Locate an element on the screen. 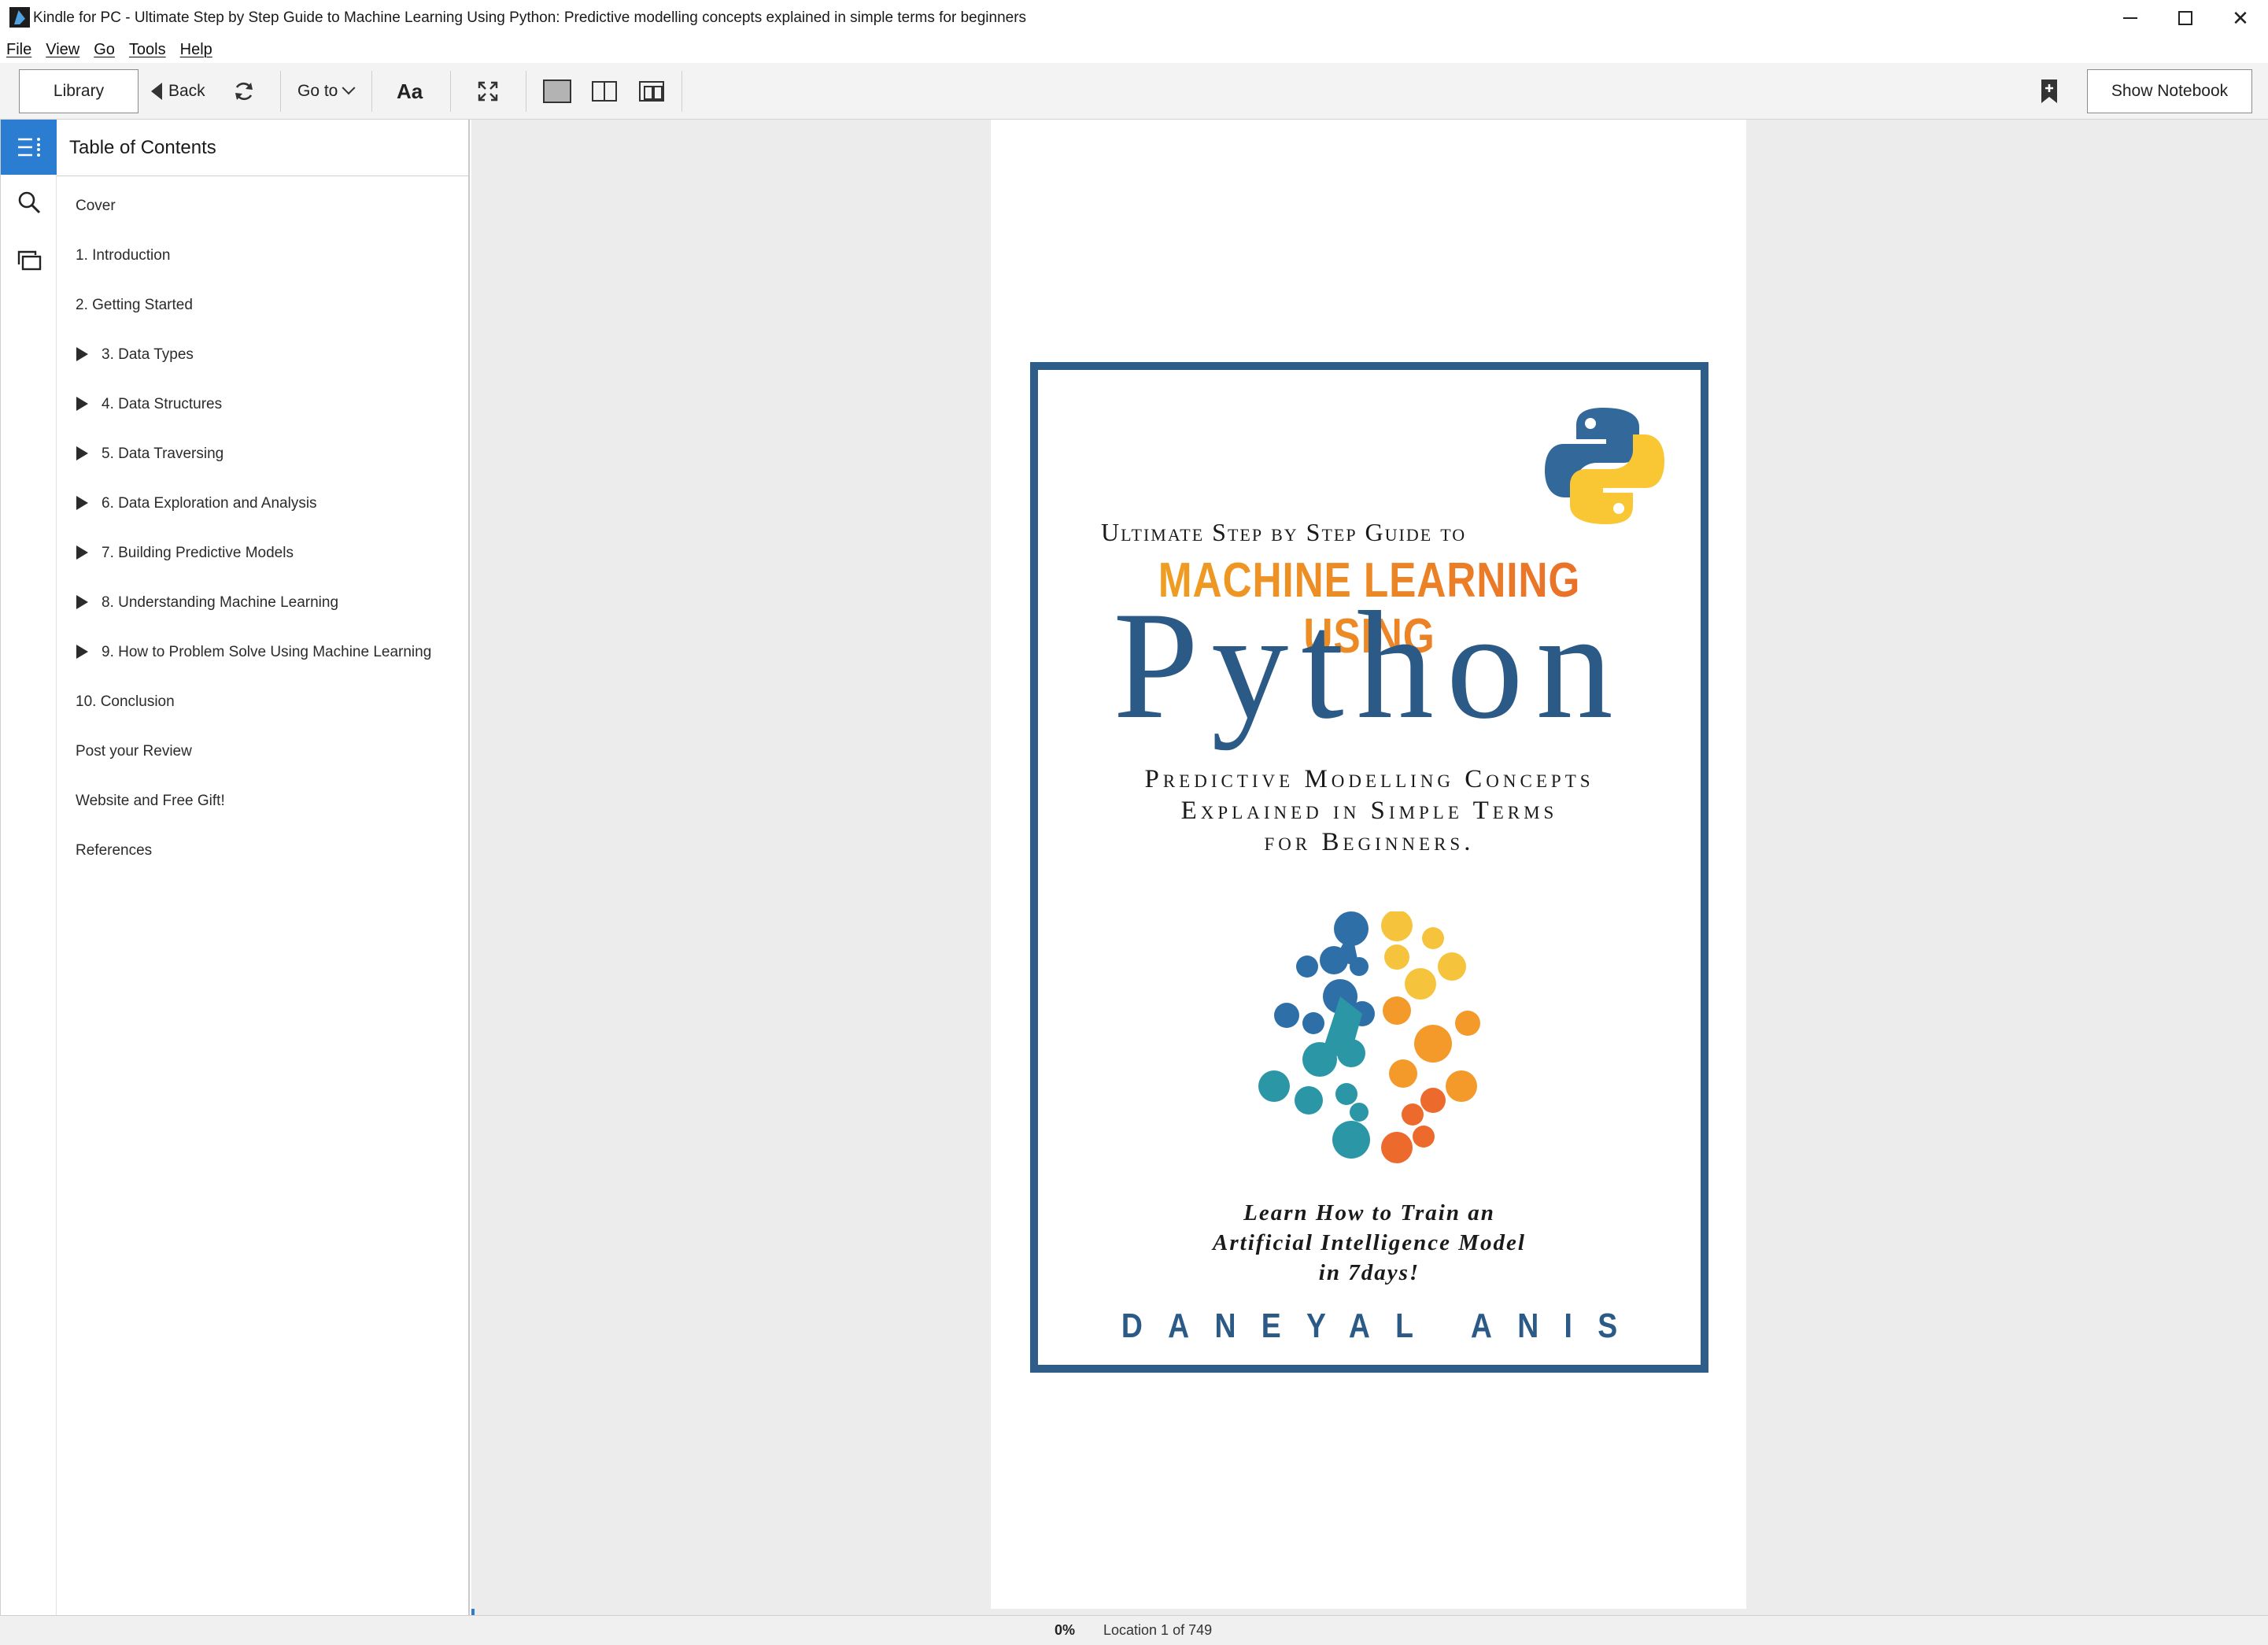 The image size is (2268, 1645). grid-view-icon is located at coordinates (651, 91).